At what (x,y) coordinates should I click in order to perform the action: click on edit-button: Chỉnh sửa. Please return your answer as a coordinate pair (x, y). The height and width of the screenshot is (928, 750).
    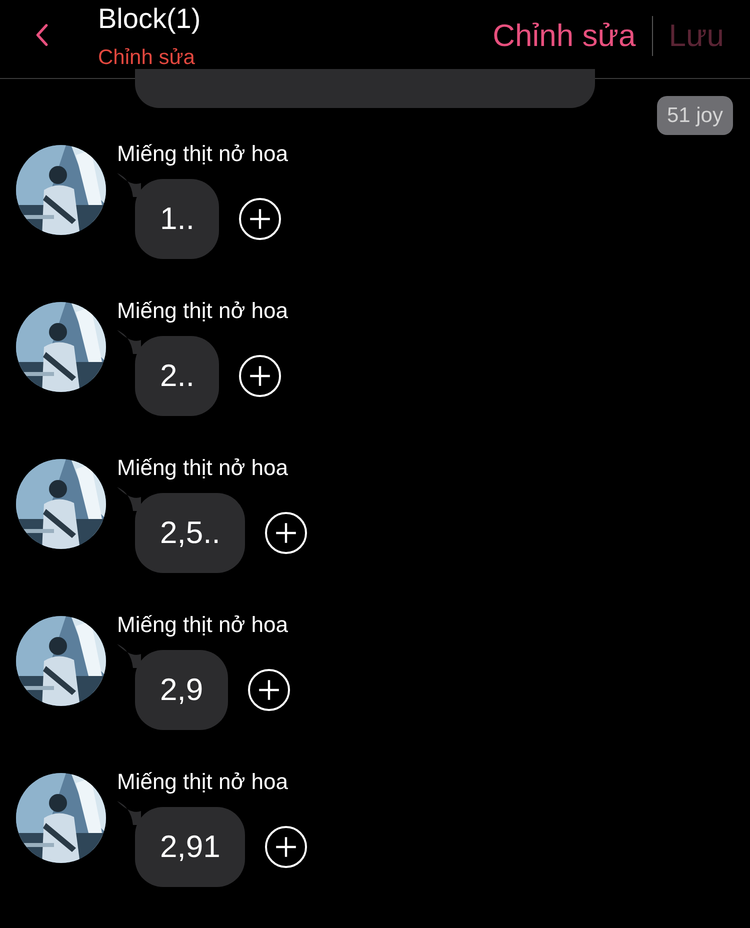
    Looking at the image, I should click on (564, 36).